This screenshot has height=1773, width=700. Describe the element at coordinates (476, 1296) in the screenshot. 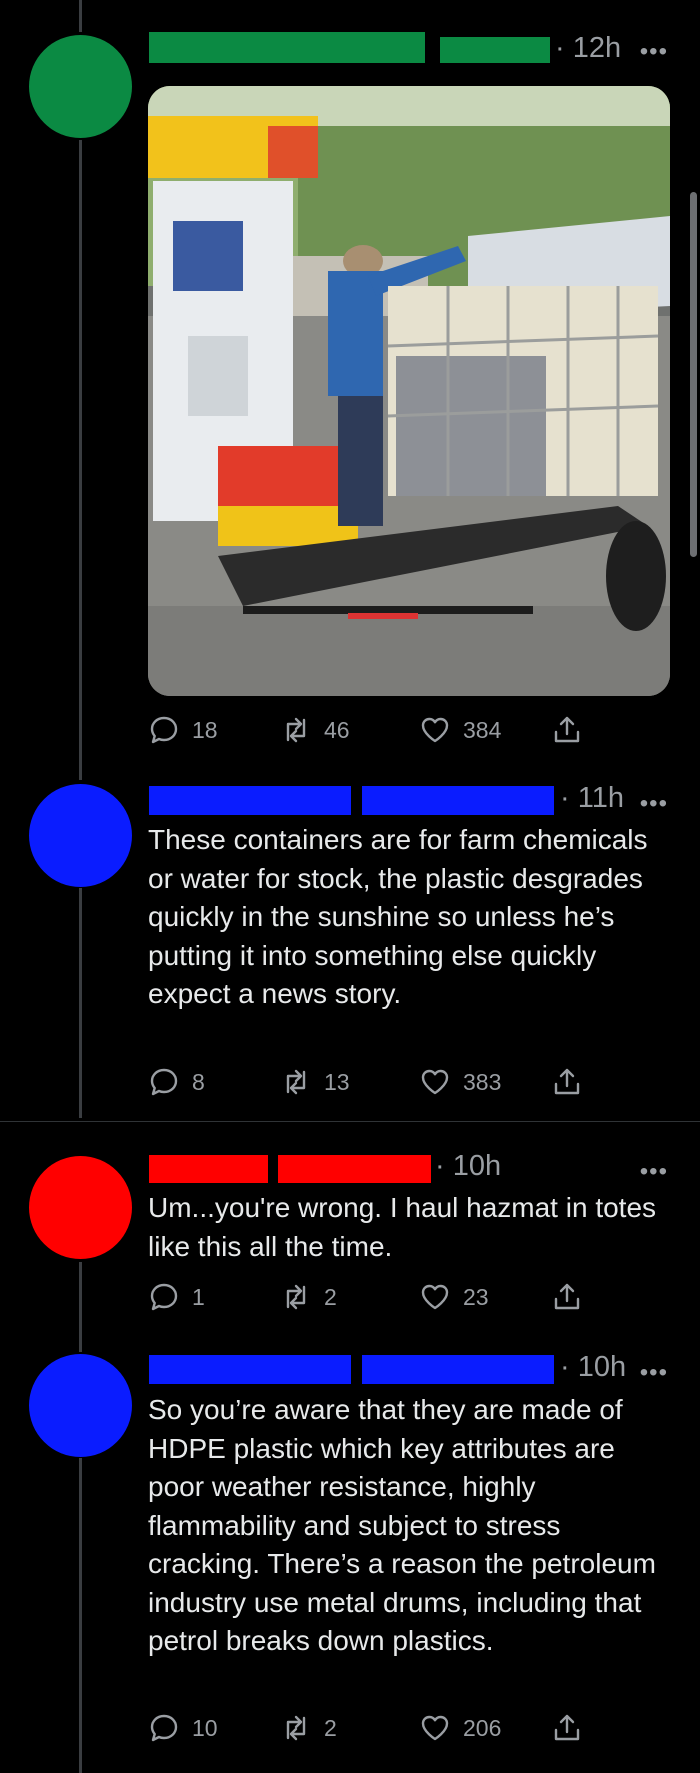

I see `like-count: 23` at that location.